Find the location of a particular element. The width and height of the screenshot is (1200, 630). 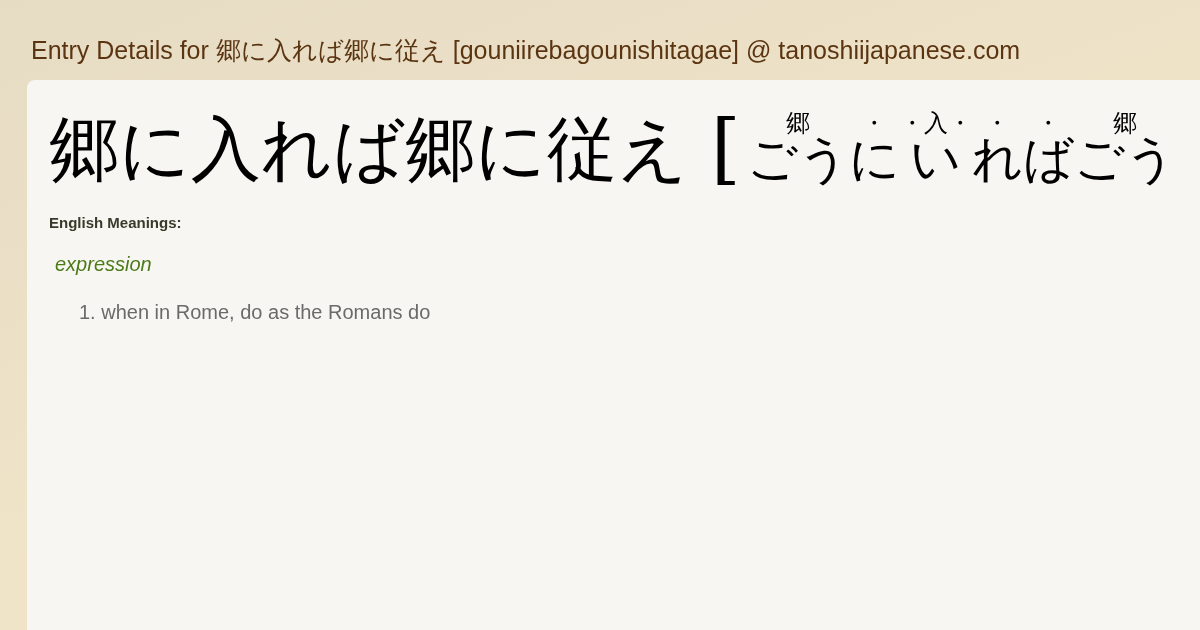

part-of-speech: expression is located at coordinates (104, 264).